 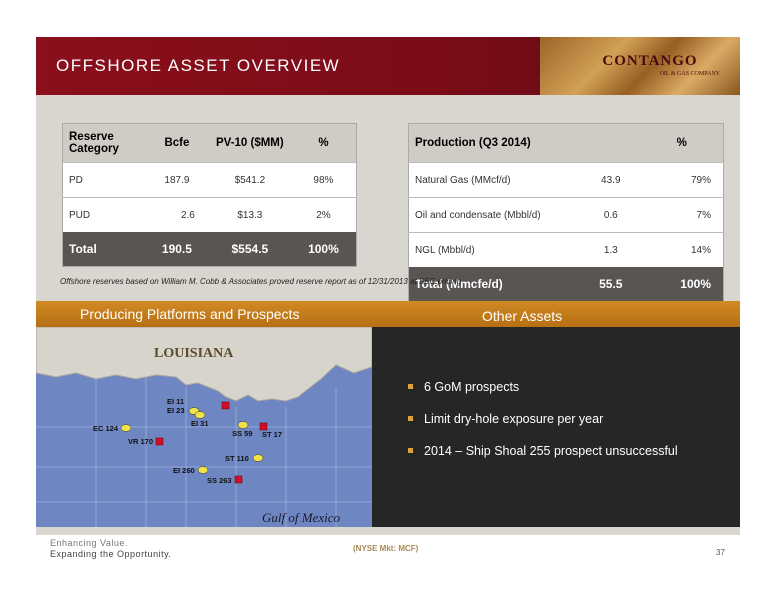 I want to click on table-row: Natural Gas (MMcf/d) 43.9 79%, so click(x=566, y=180).